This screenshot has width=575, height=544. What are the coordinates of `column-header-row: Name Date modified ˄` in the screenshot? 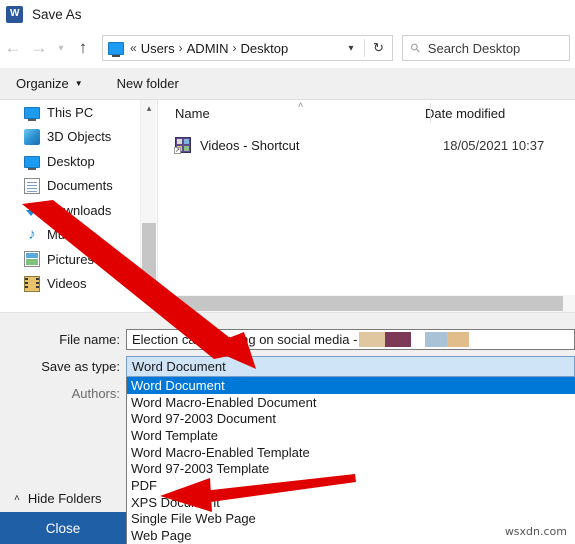 It's located at (368, 113).